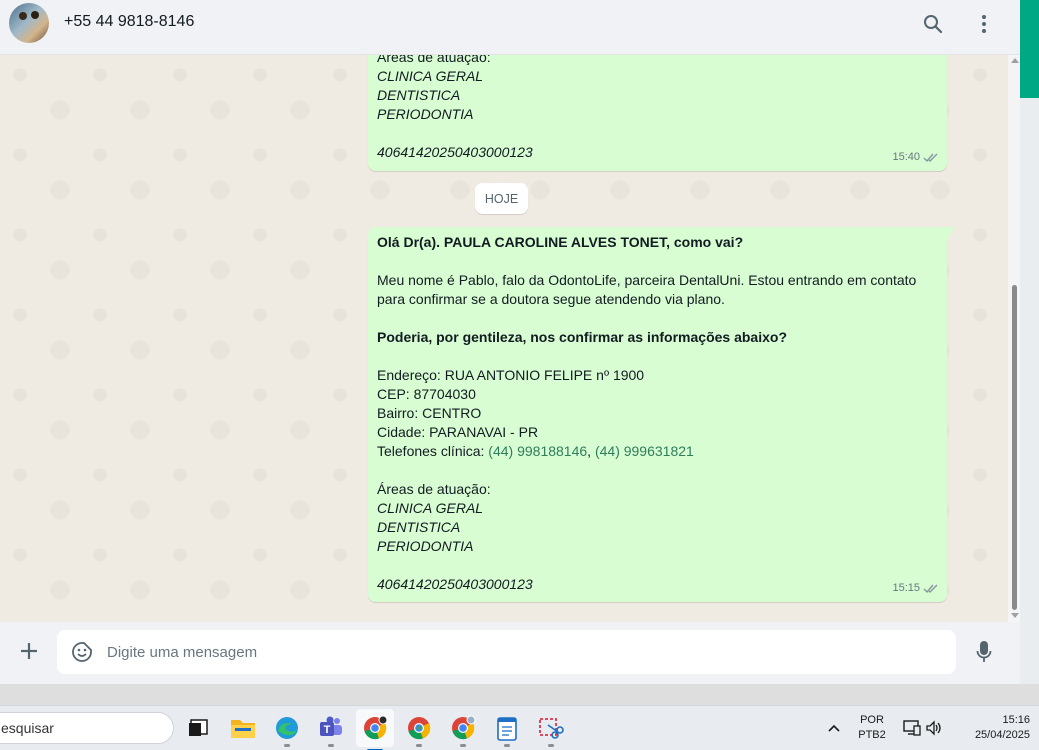  I want to click on message-input, so click(522, 652).